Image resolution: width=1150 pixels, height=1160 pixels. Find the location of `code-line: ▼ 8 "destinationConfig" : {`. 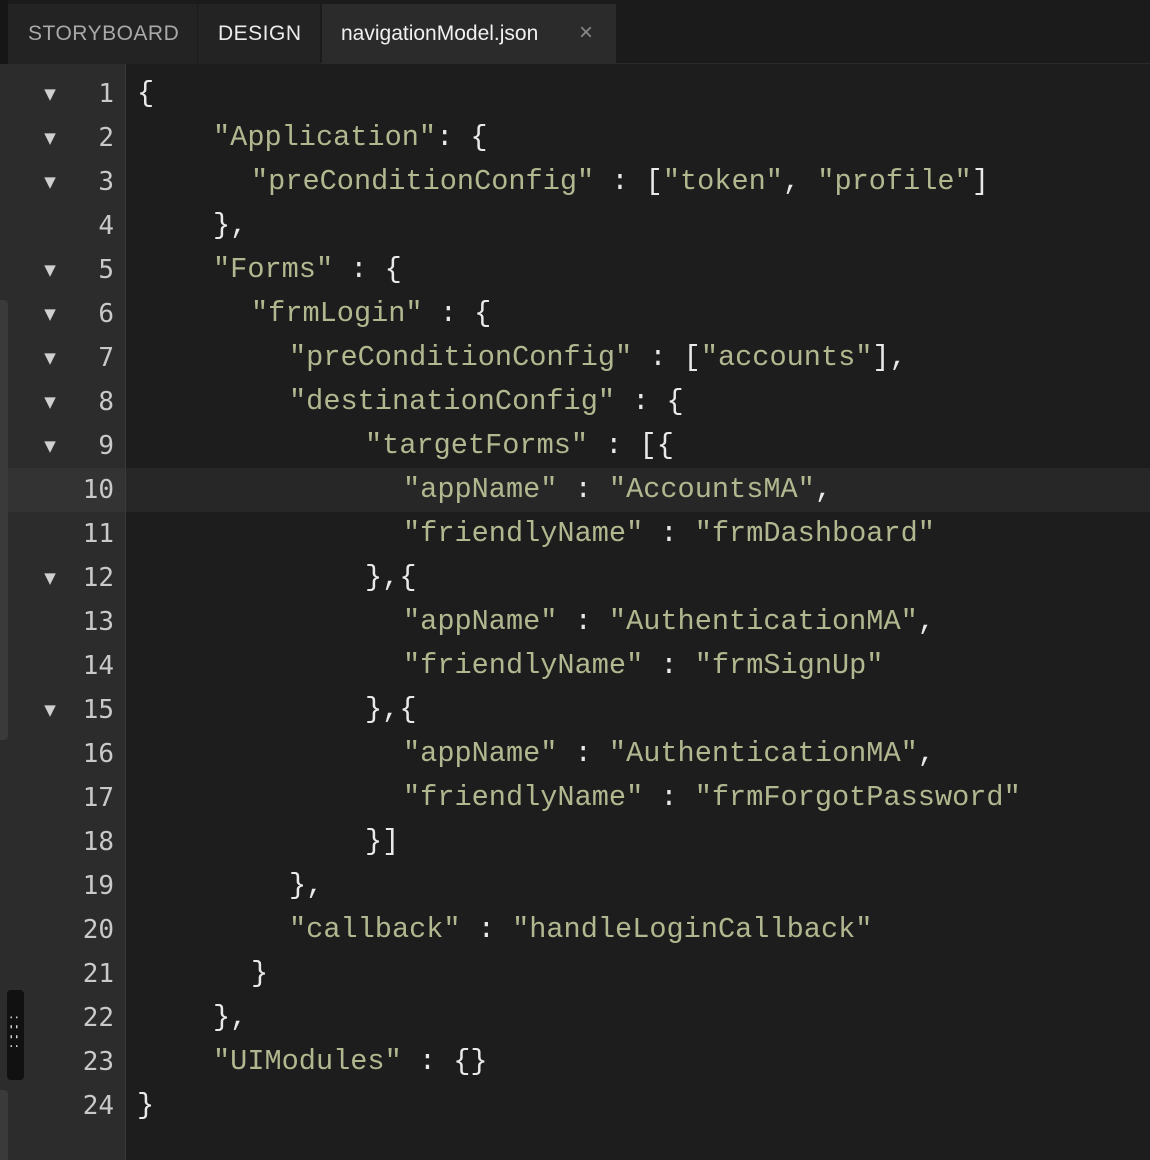

code-line: ▼ 8 "destinationConfig" : { is located at coordinates (575, 402).